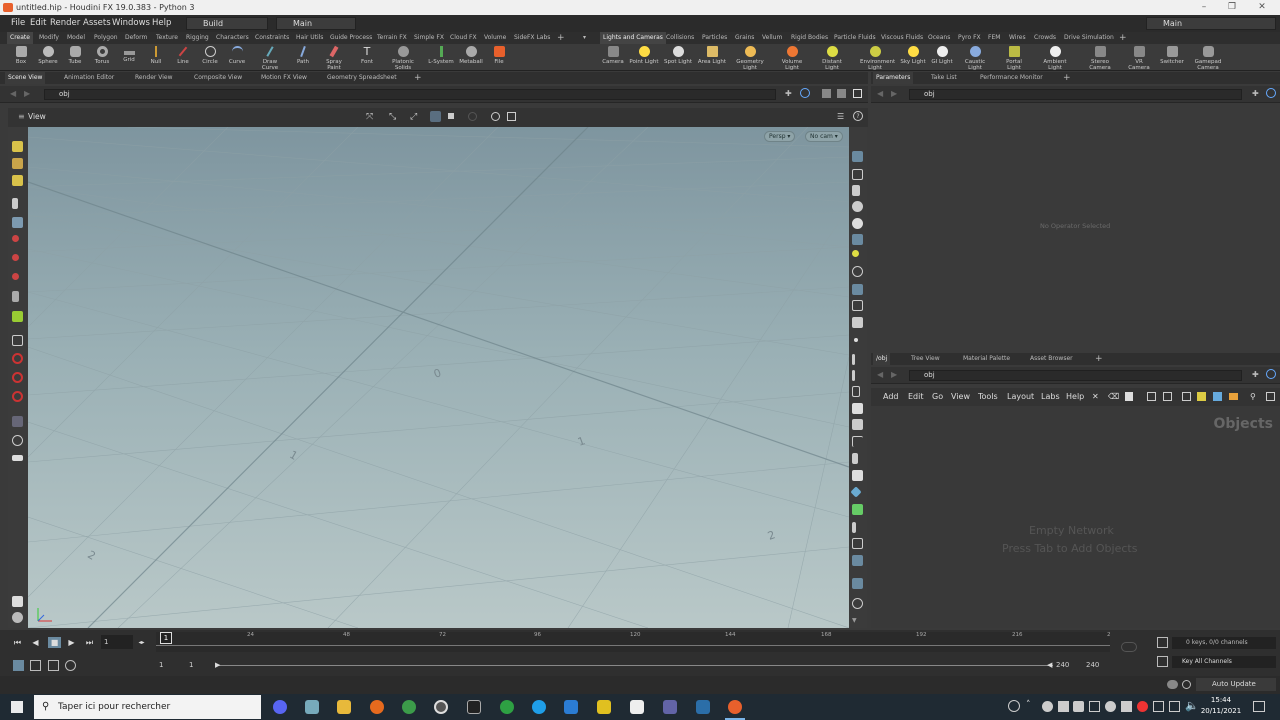 This screenshot has width=1280, height=720. What do you see at coordinates (117, 642) in the screenshot?
I see `current-frame-field: 1` at bounding box center [117, 642].